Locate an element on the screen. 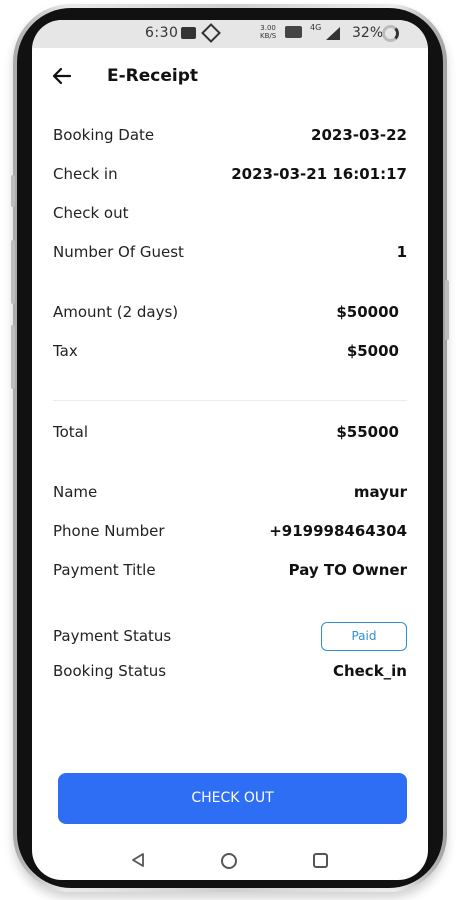 The width and height of the screenshot is (460, 900). payment-status-label: Payment Status is located at coordinates (112, 636).